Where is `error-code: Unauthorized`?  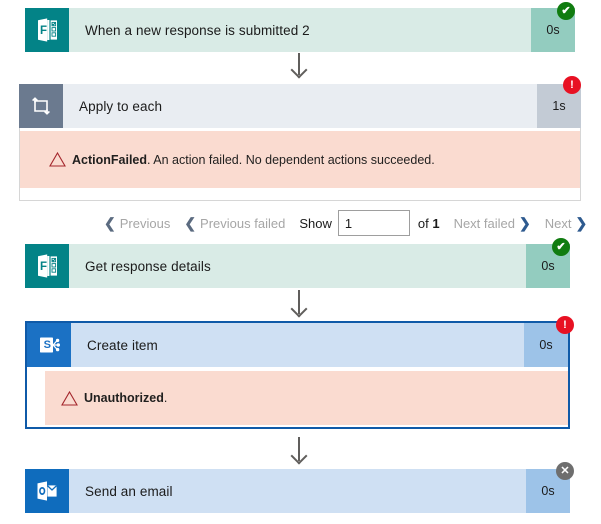
error-code: Unauthorized is located at coordinates (124, 398).